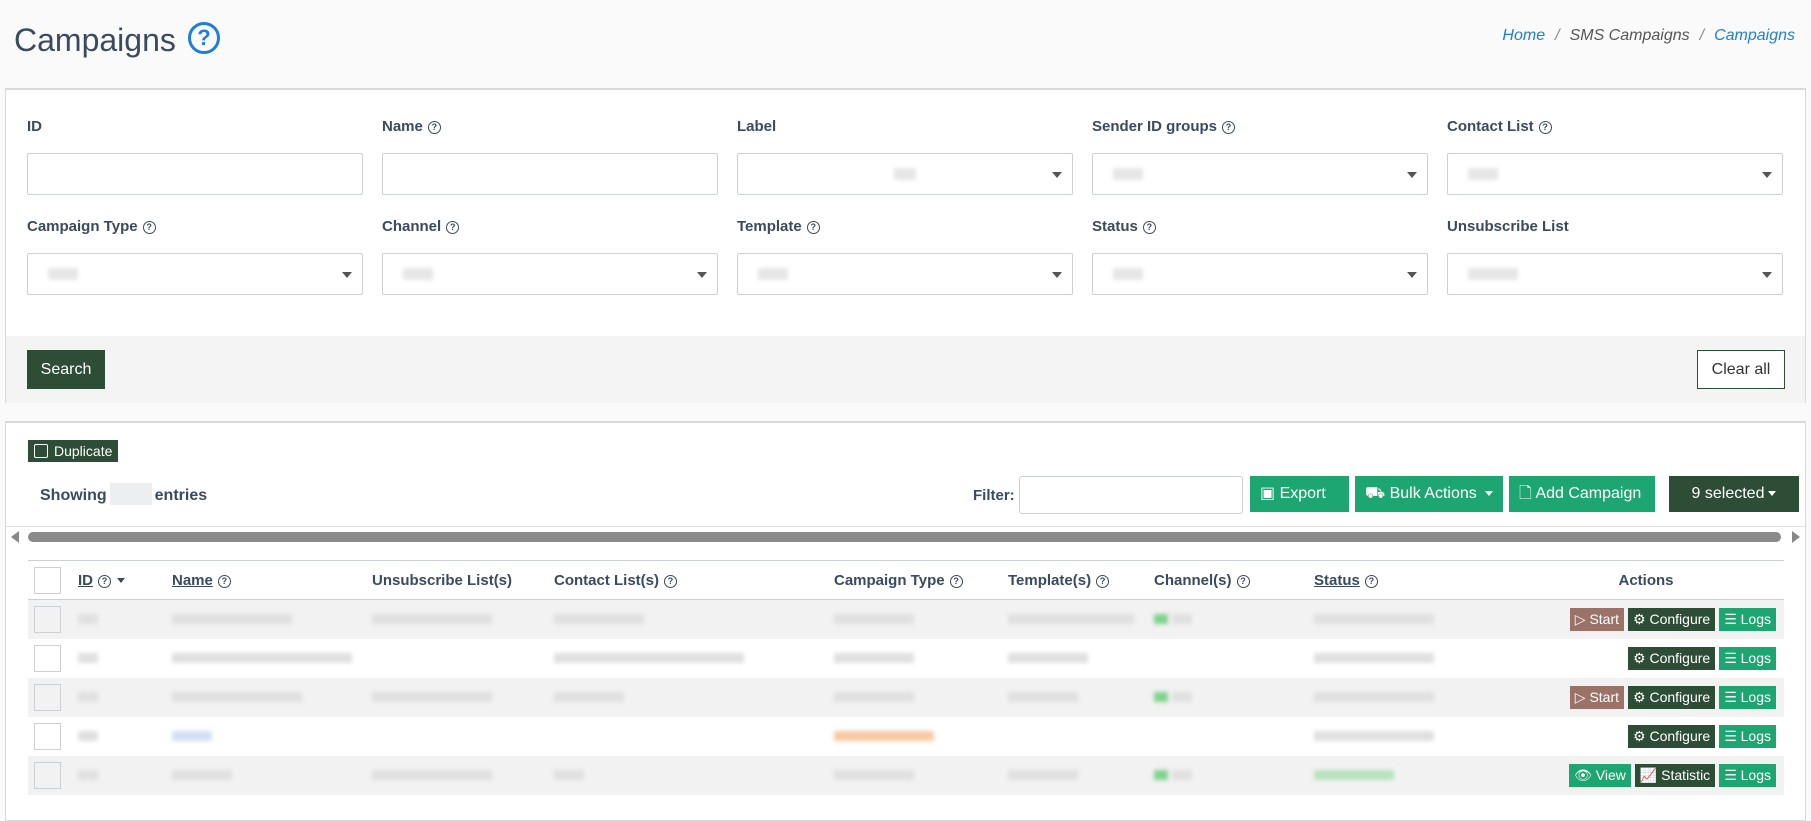 Image resolution: width=1811 pixels, height=821 pixels. Describe the element at coordinates (457, 580) in the screenshot. I see `column-unsubscribe-lists: Unsubscribe List(s)` at that location.